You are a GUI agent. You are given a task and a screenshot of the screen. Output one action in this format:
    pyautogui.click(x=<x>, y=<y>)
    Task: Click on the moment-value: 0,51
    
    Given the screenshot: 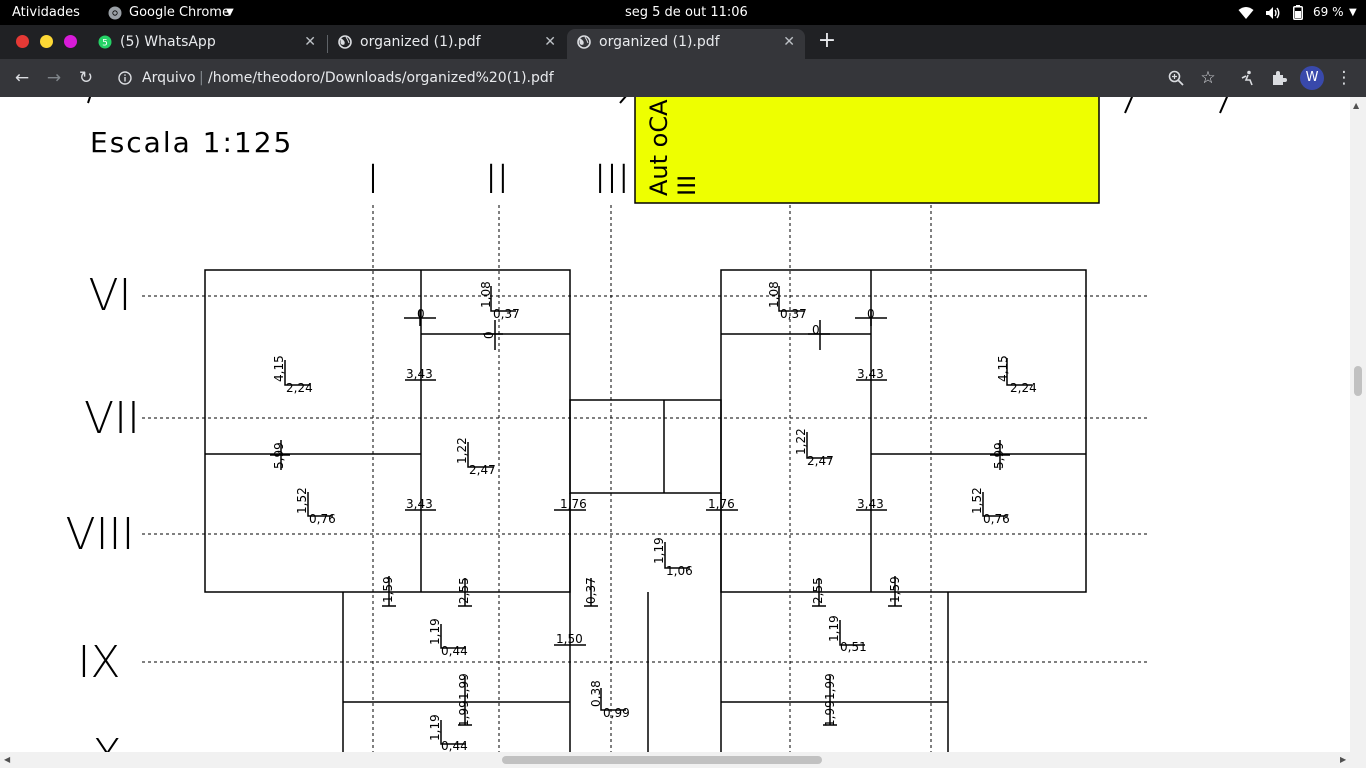 What is the action you would take?
    pyautogui.click(x=853, y=647)
    